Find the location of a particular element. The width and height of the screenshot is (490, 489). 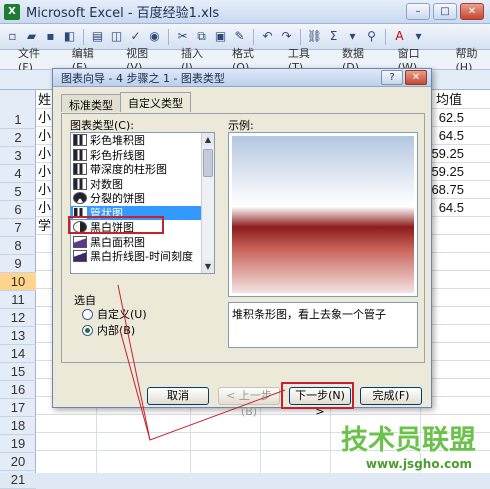

watermark-url: www.jsgho.com is located at coordinates (419, 464).